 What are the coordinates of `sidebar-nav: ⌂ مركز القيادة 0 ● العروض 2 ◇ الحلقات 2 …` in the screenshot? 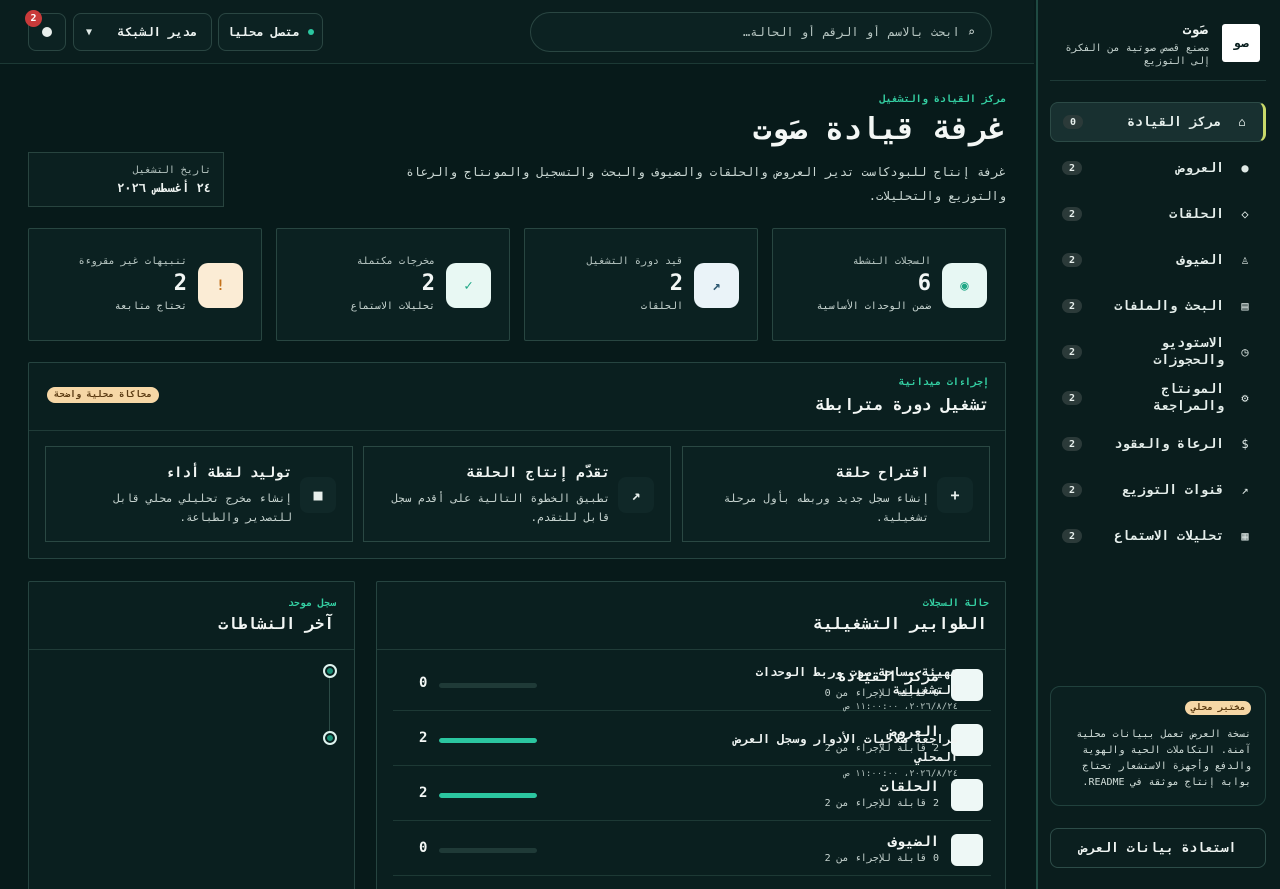 It's located at (1158, 332).